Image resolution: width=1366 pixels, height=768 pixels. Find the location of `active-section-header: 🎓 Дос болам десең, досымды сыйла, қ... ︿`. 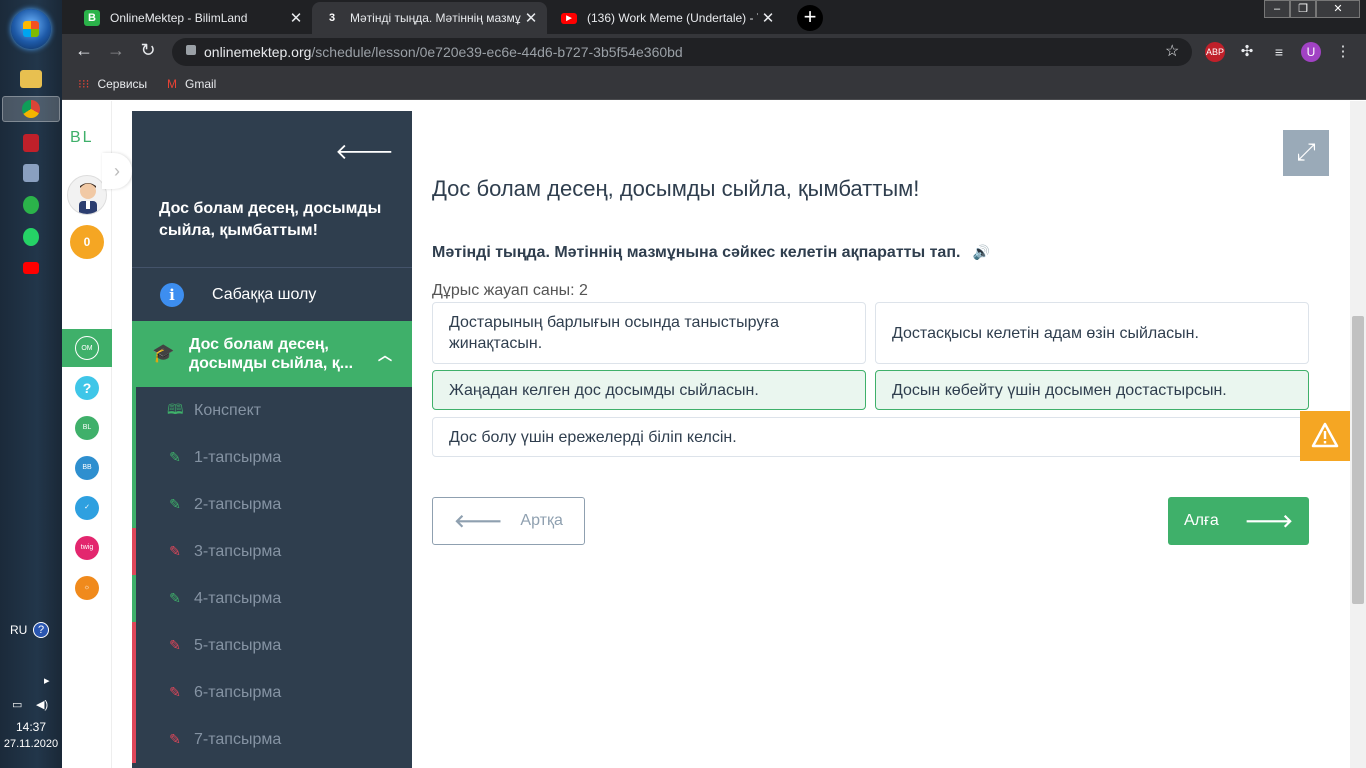

active-section-header: 🎓 Дос болам десең, досымды сыйла, қ... ︿ is located at coordinates (272, 354).